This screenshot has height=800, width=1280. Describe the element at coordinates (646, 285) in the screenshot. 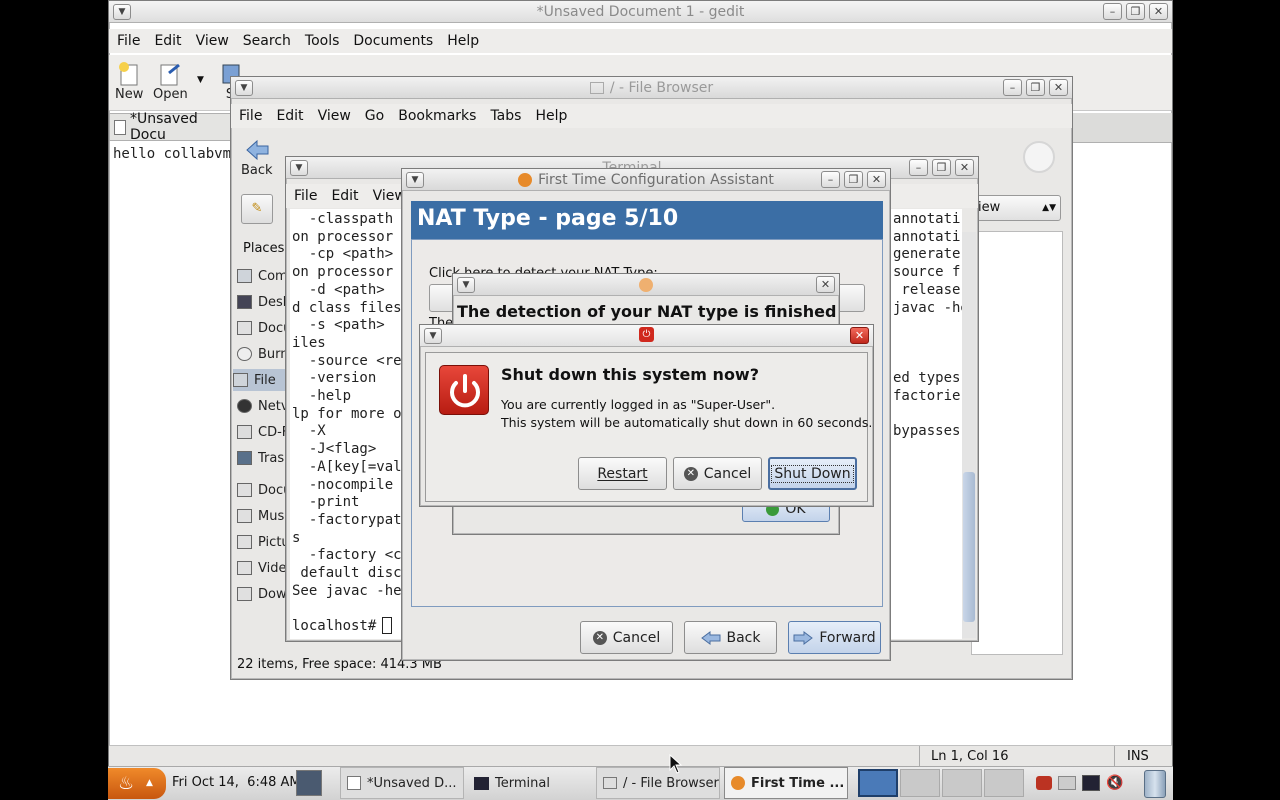

I see `nat-dialog-titlebar: ▼ ✕` at that location.